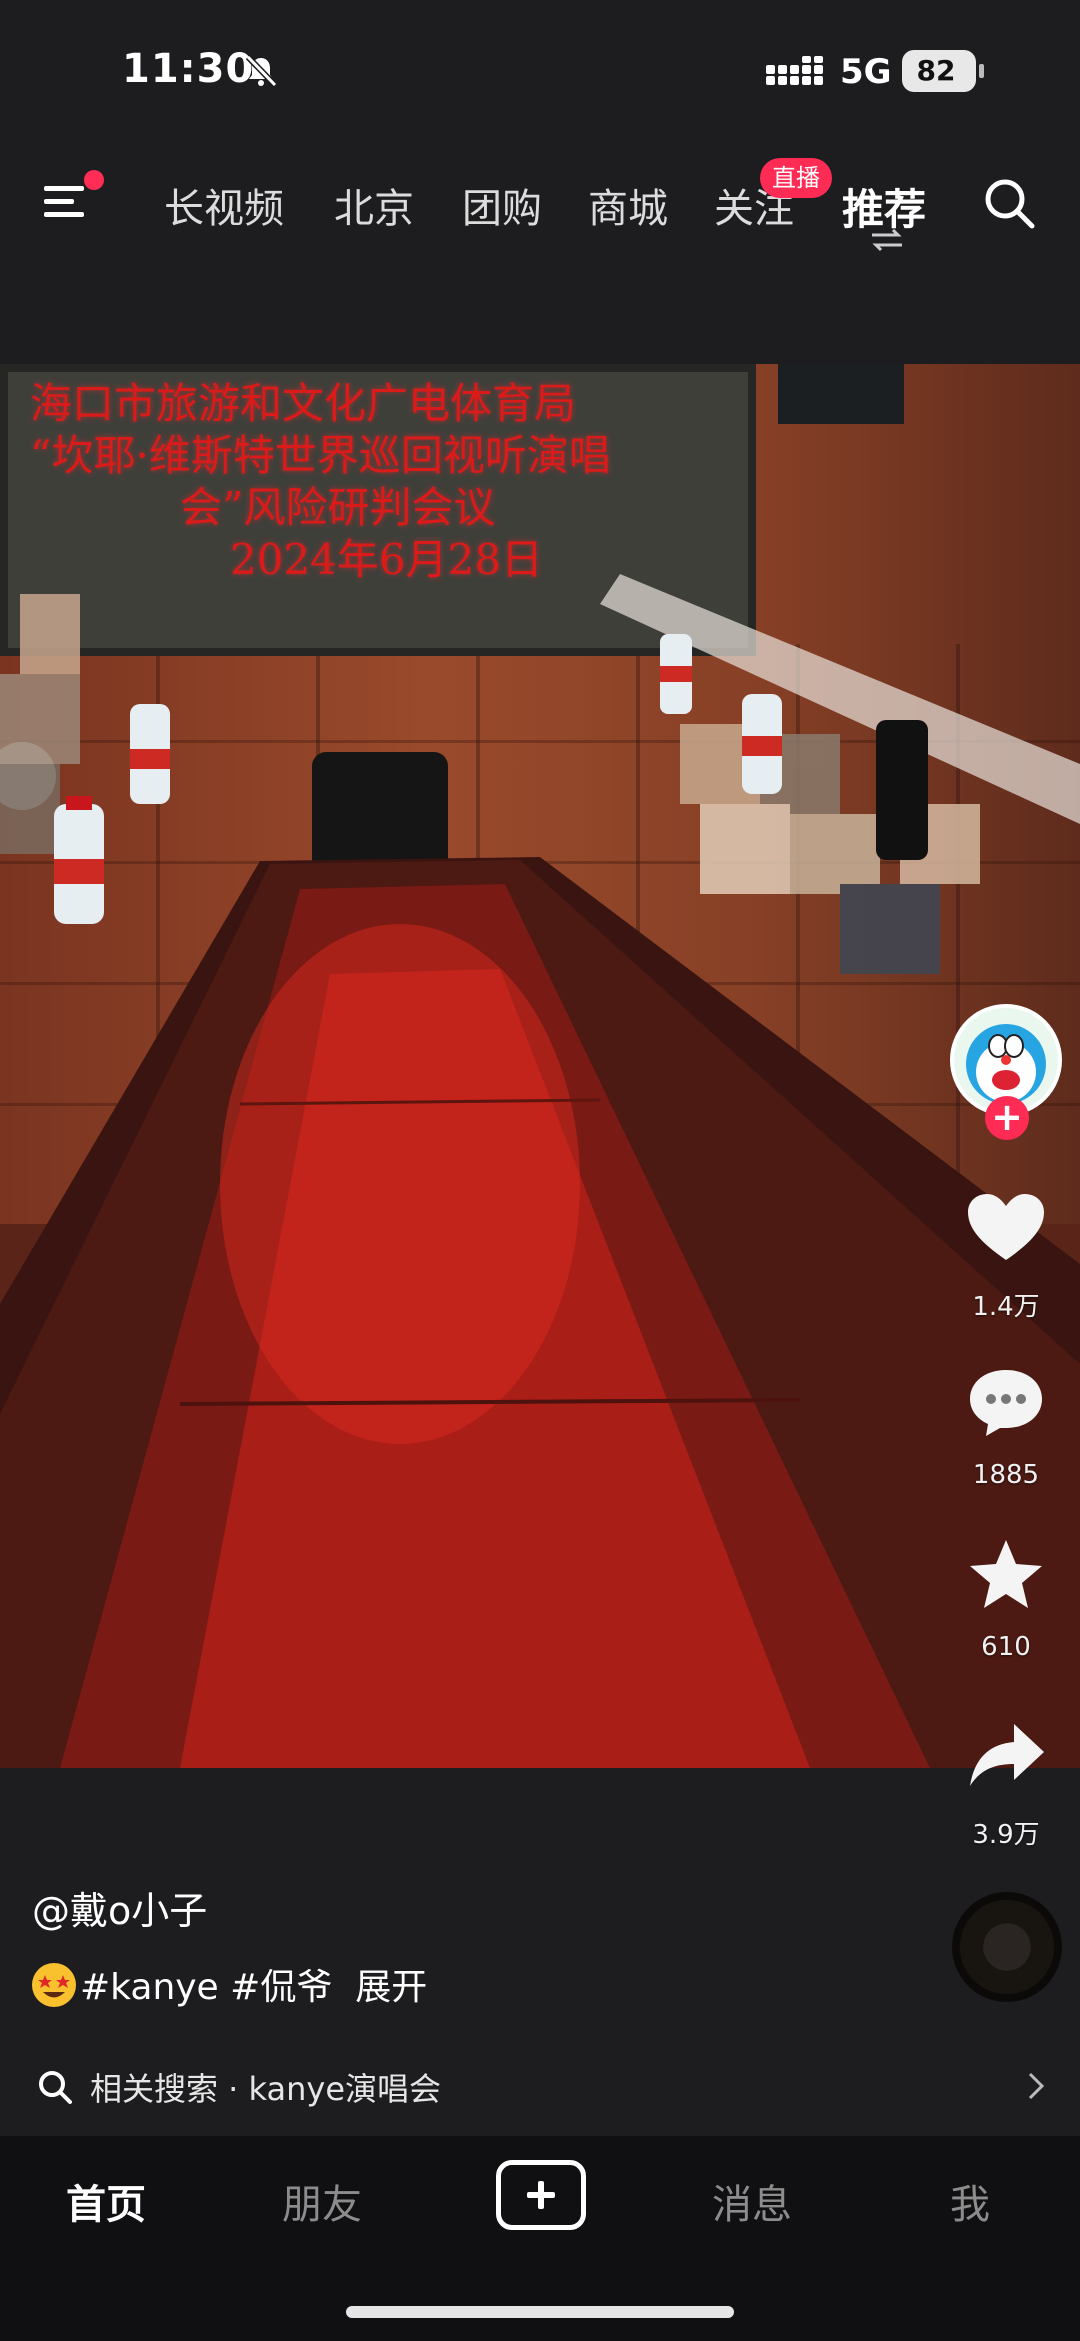 The image size is (1080, 2341). Describe the element at coordinates (374, 205) in the screenshot. I see `tab-beijing: 北京` at that location.